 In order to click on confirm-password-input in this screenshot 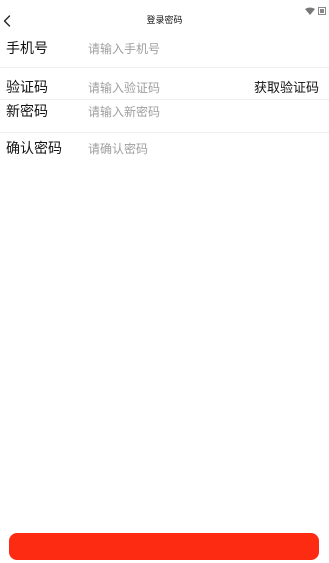, I will do `click(163, 149)`.